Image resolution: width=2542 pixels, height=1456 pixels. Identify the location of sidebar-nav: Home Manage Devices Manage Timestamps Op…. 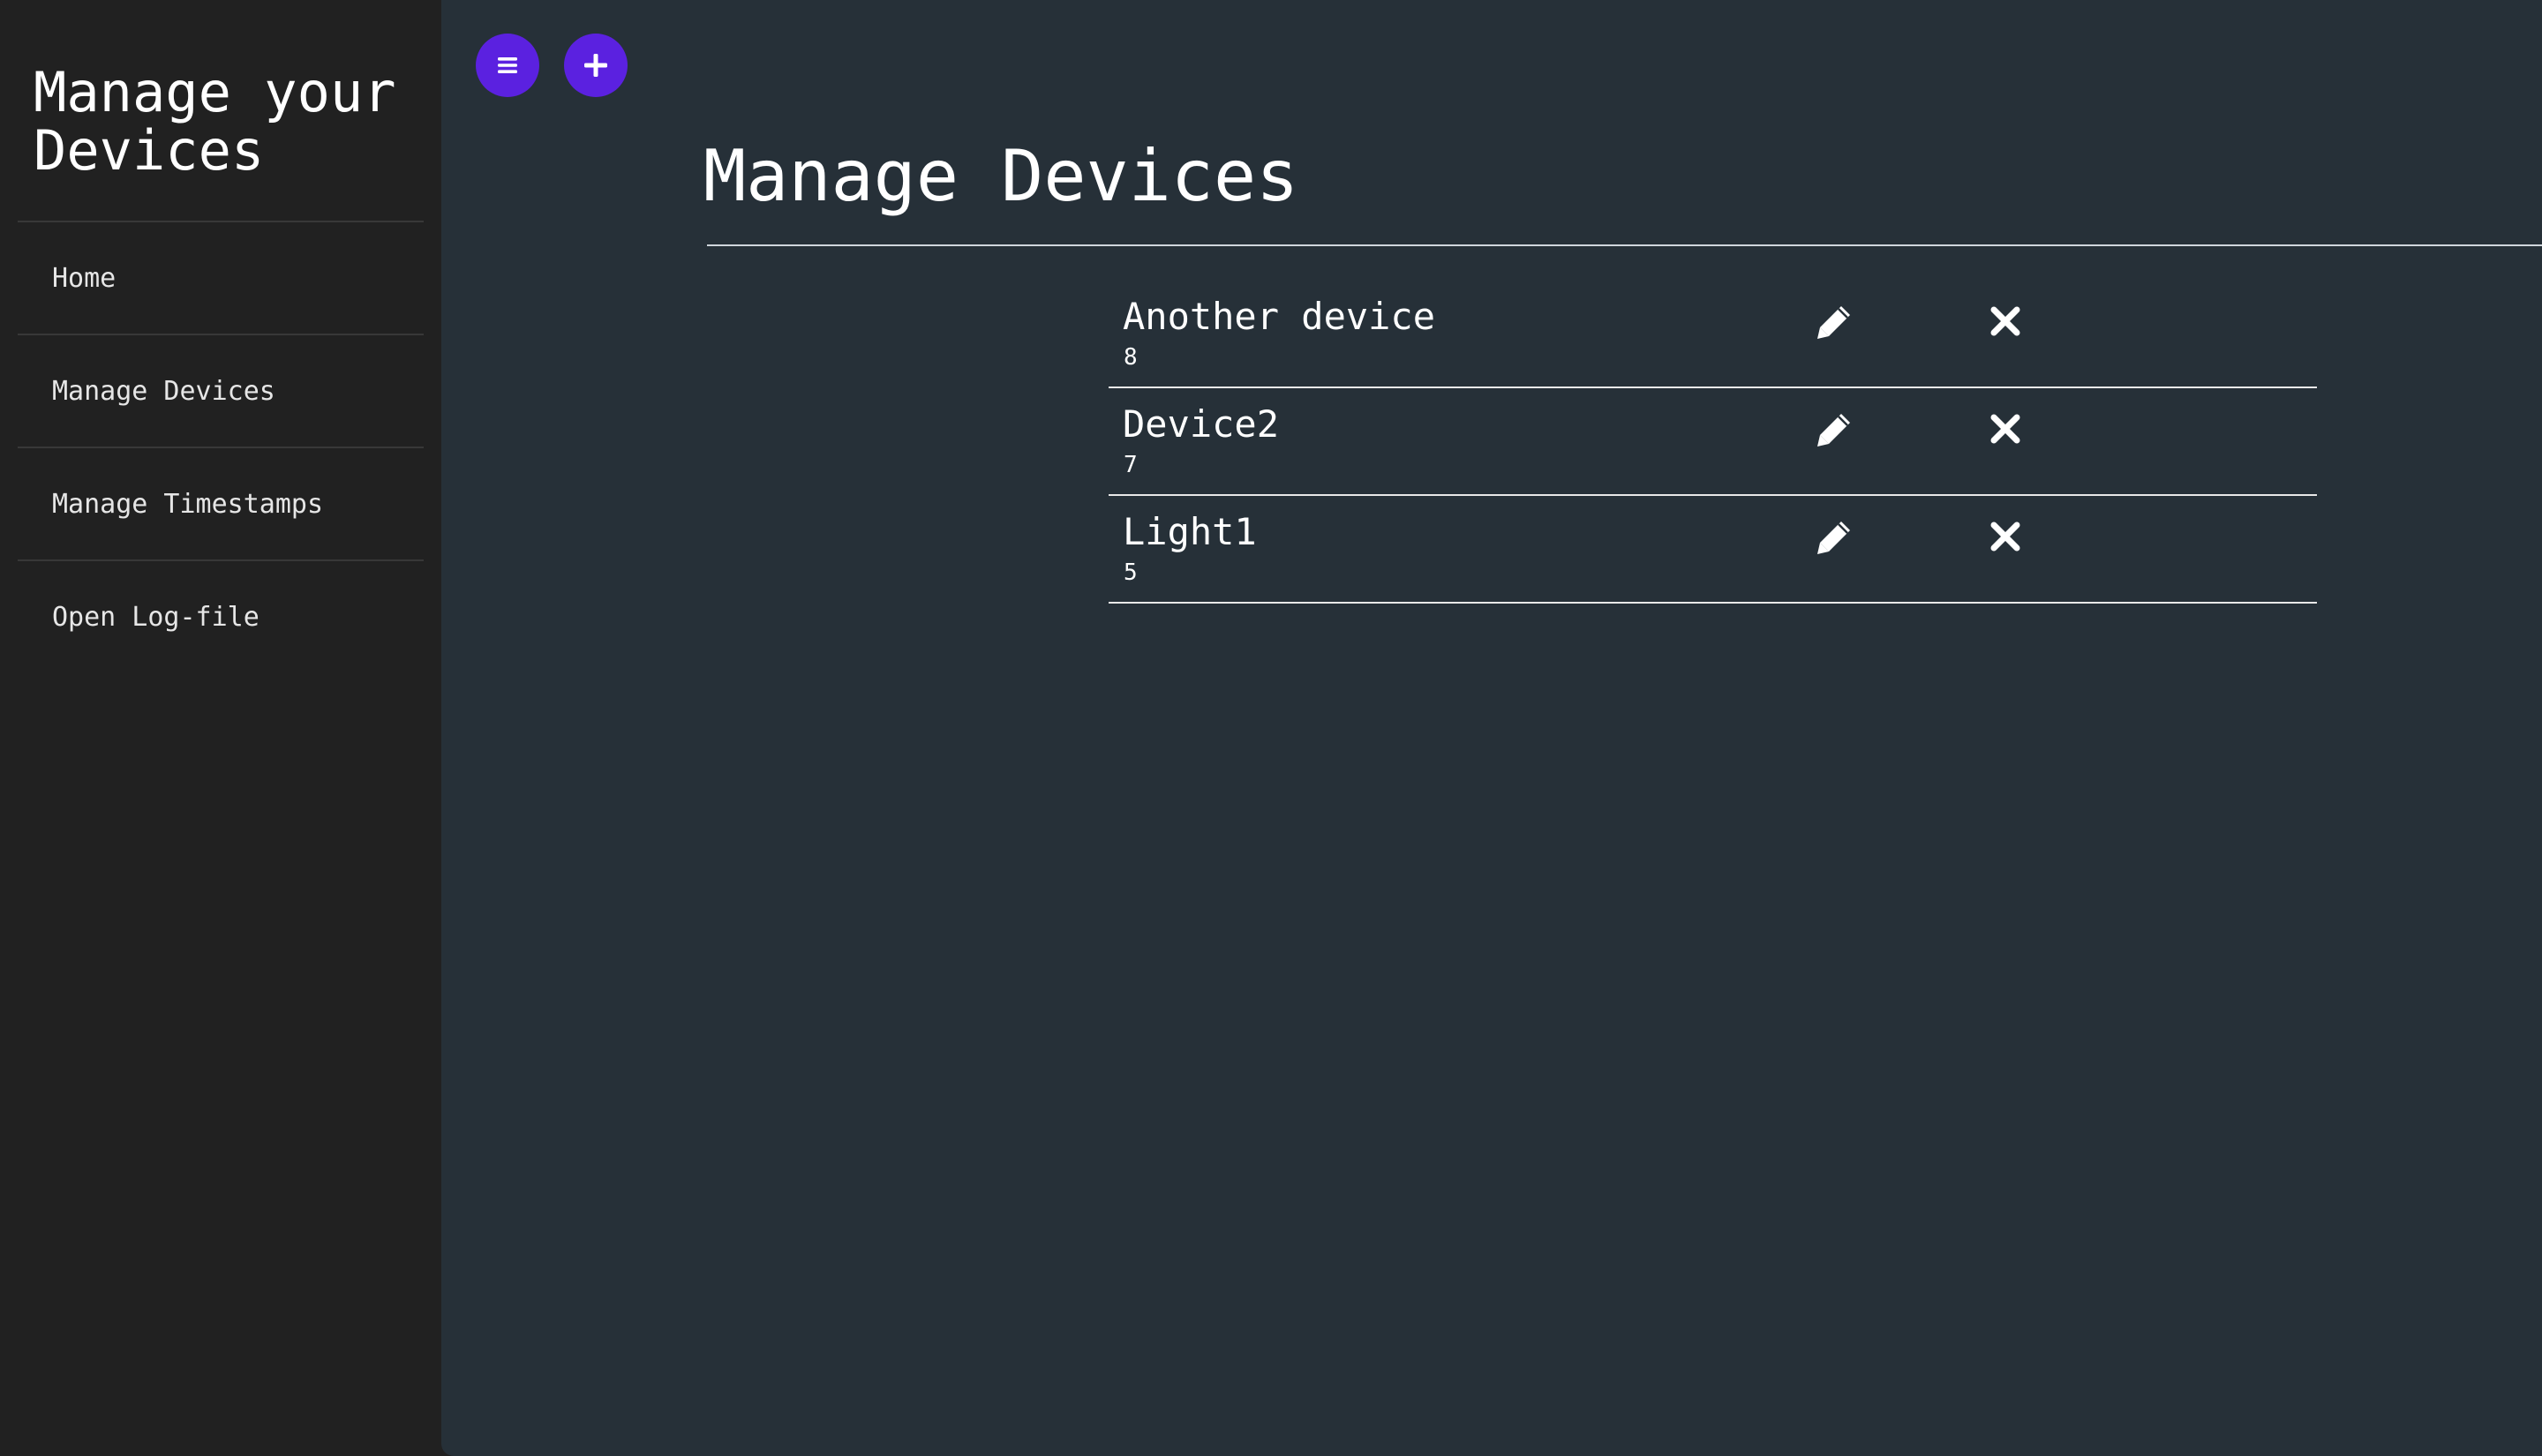
(221, 446).